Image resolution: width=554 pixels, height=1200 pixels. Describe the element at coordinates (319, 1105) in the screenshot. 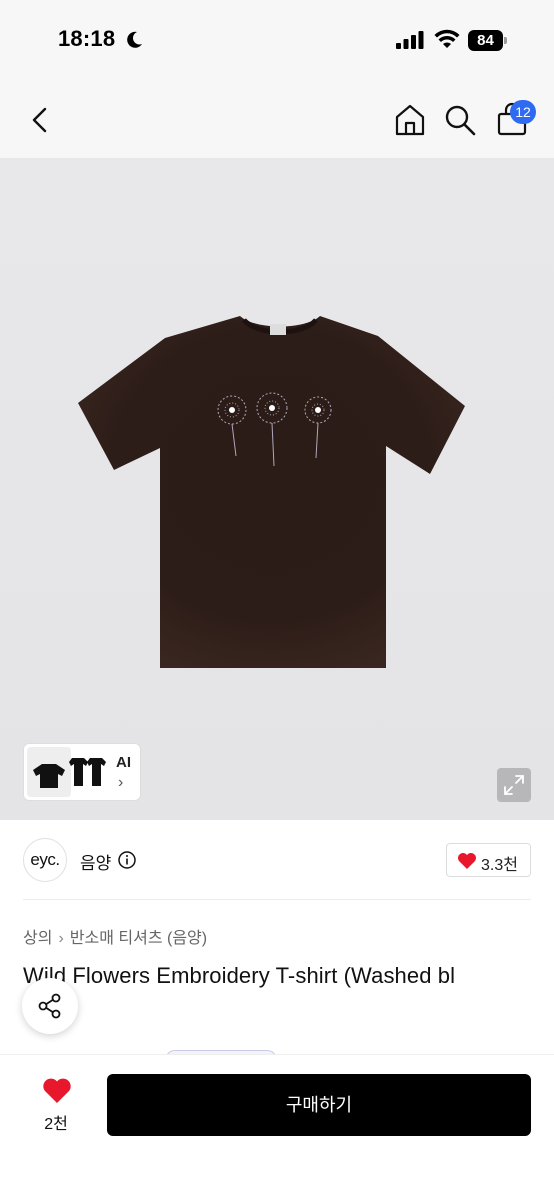

I see `buy-button: 구매하기` at that location.